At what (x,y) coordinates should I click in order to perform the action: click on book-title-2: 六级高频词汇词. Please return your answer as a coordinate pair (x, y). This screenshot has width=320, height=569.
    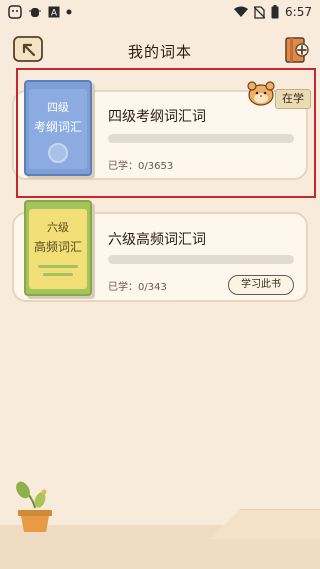
    Looking at the image, I should click on (157, 240).